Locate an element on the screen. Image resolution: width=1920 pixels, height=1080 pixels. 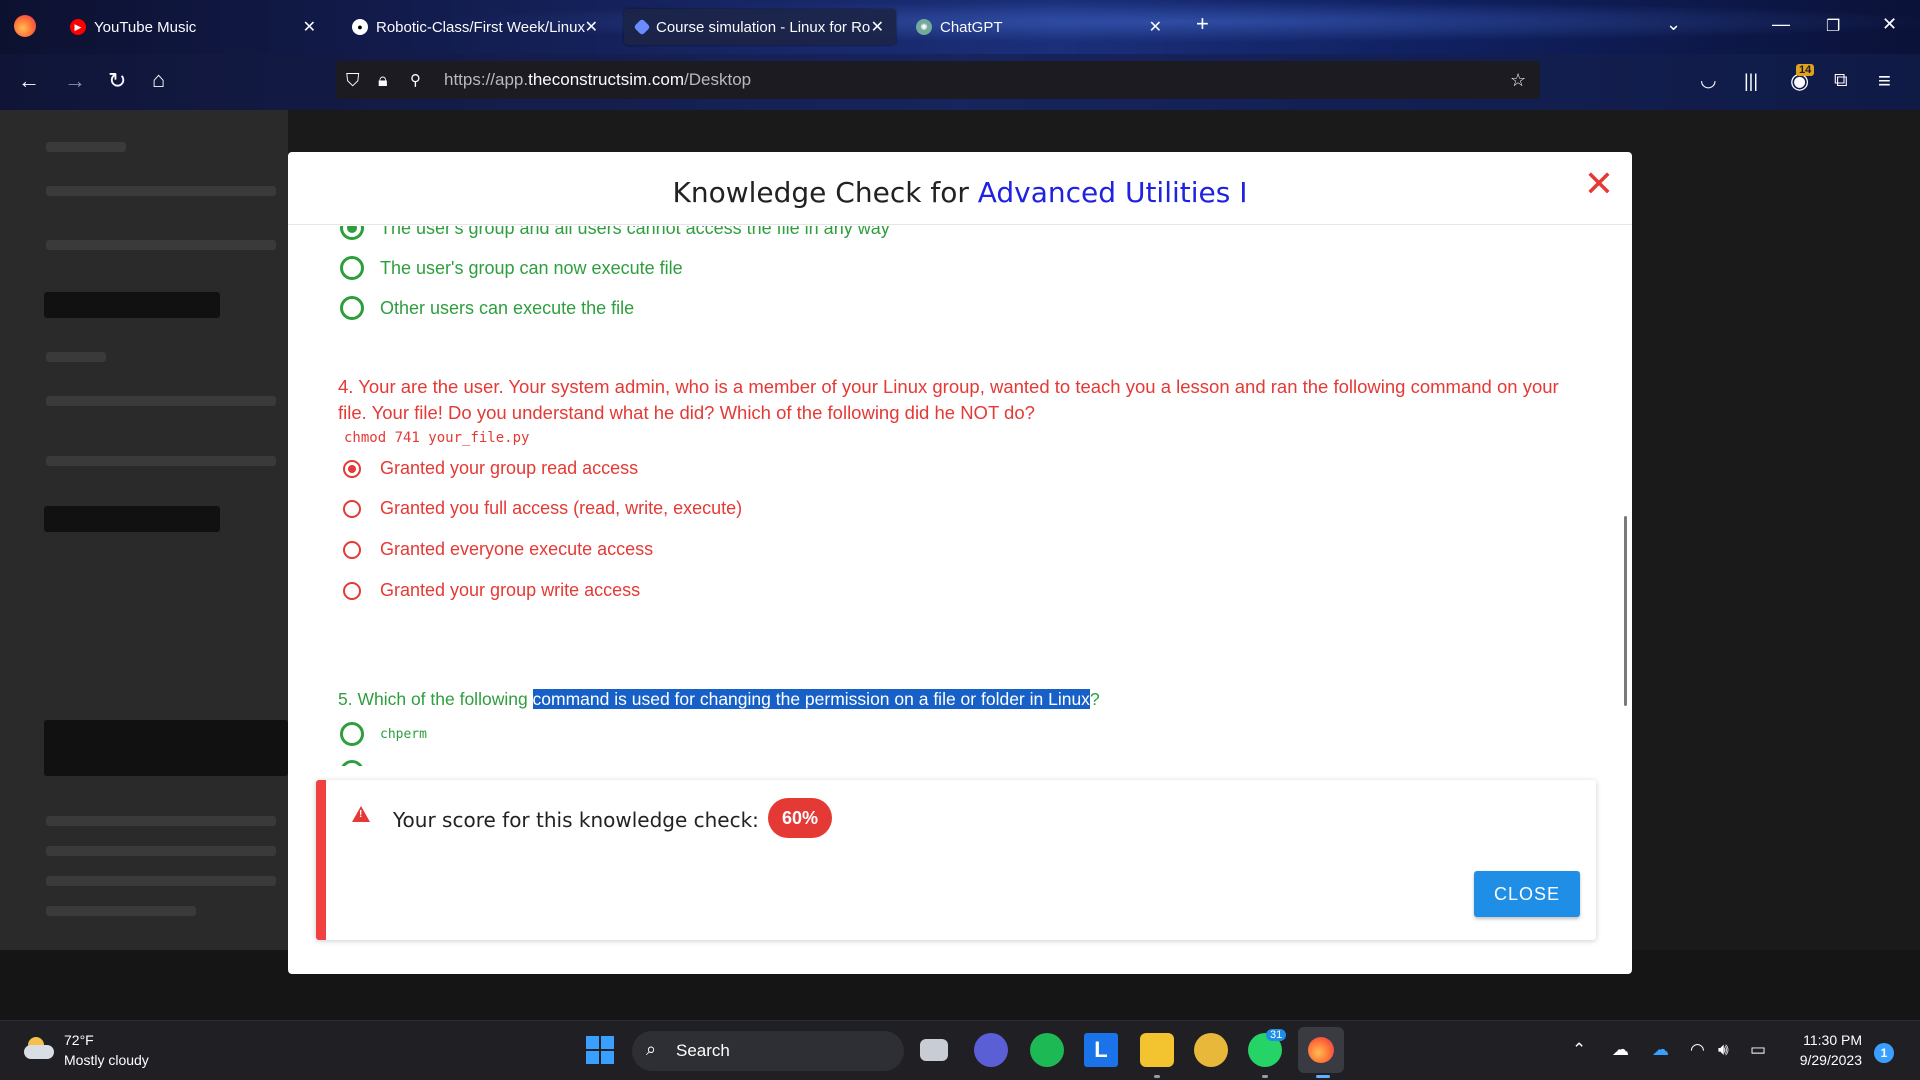
new-tab-button: + is located at coordinates (1202, 24).